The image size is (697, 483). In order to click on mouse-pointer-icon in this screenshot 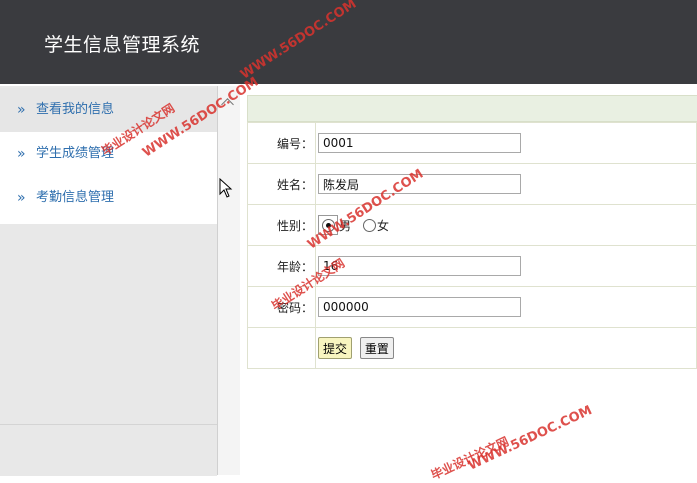, I will do `click(226, 188)`.